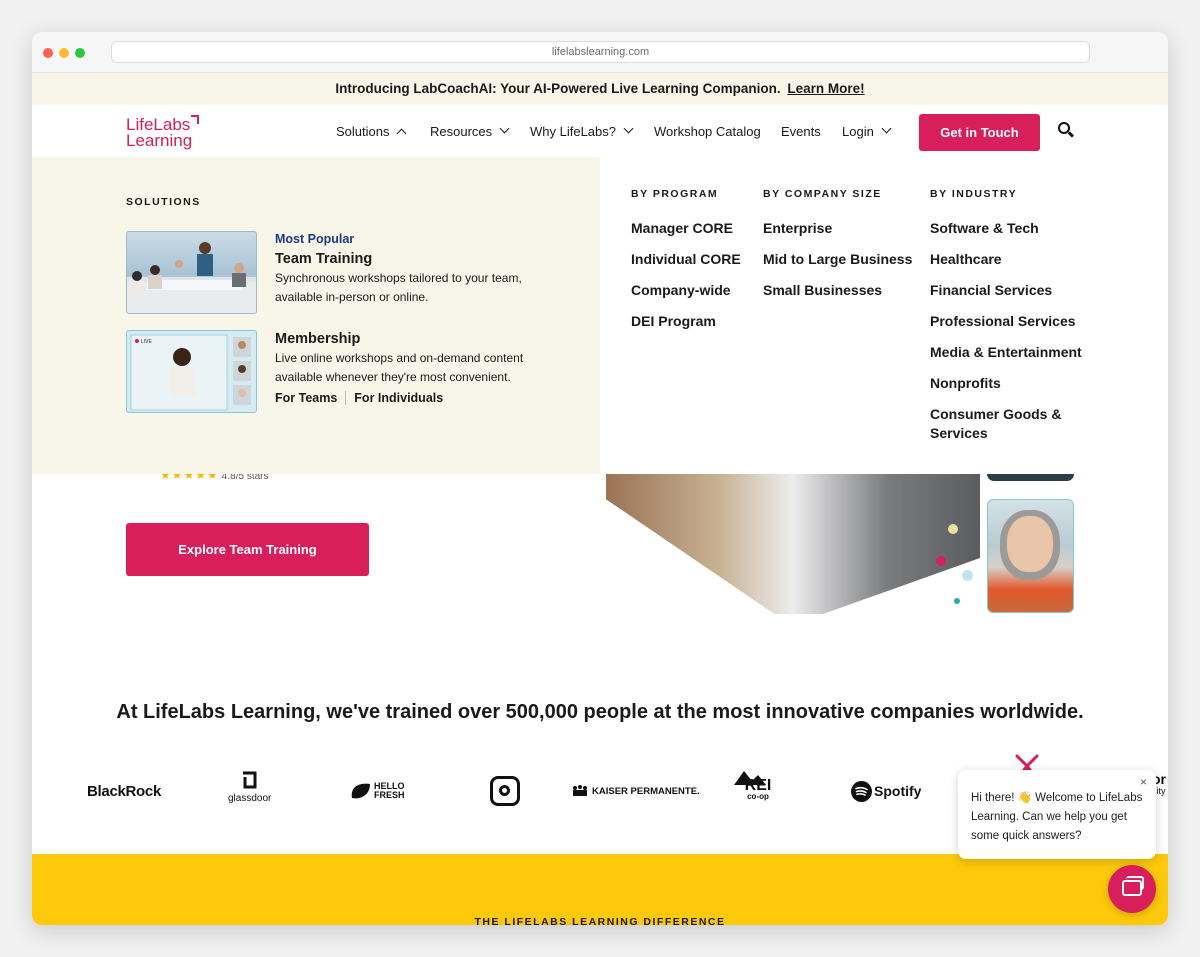 The width and height of the screenshot is (1200, 957). Describe the element at coordinates (1067, 131) in the screenshot. I see `search-icon` at that location.